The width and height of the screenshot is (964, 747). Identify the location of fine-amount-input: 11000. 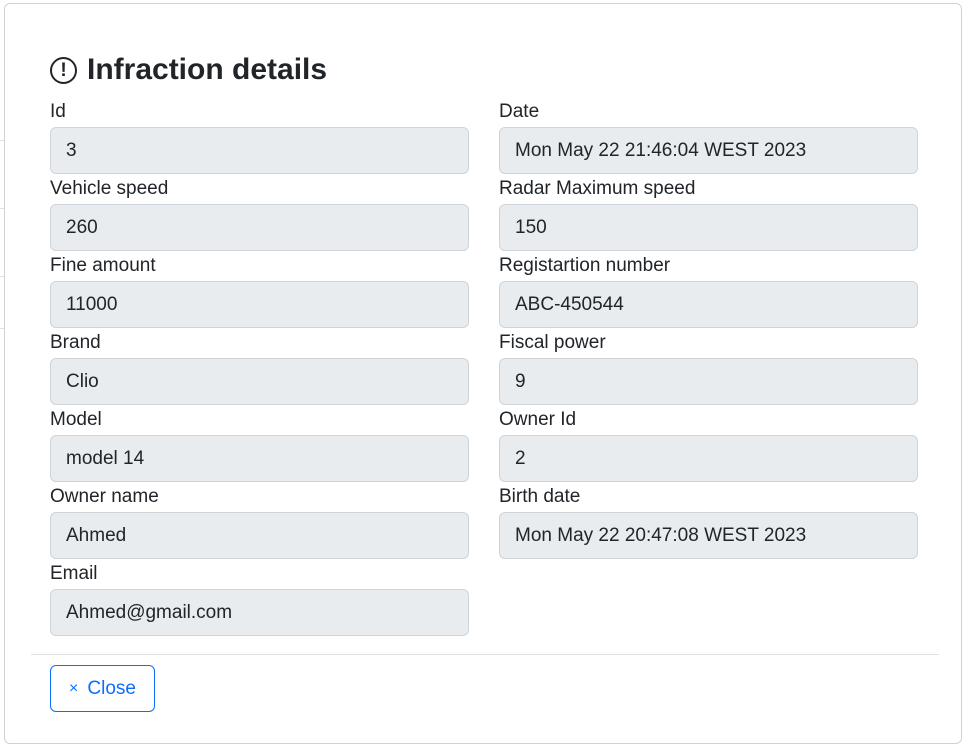
(259, 304).